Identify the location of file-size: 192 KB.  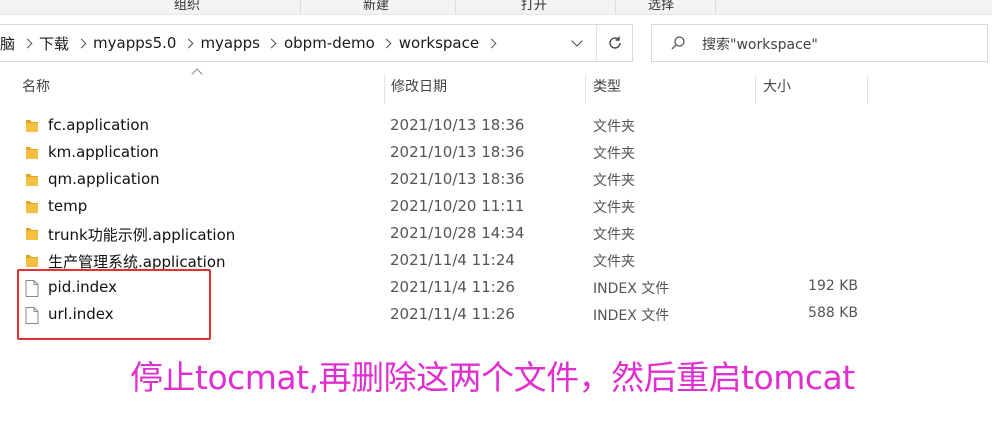
(833, 286).